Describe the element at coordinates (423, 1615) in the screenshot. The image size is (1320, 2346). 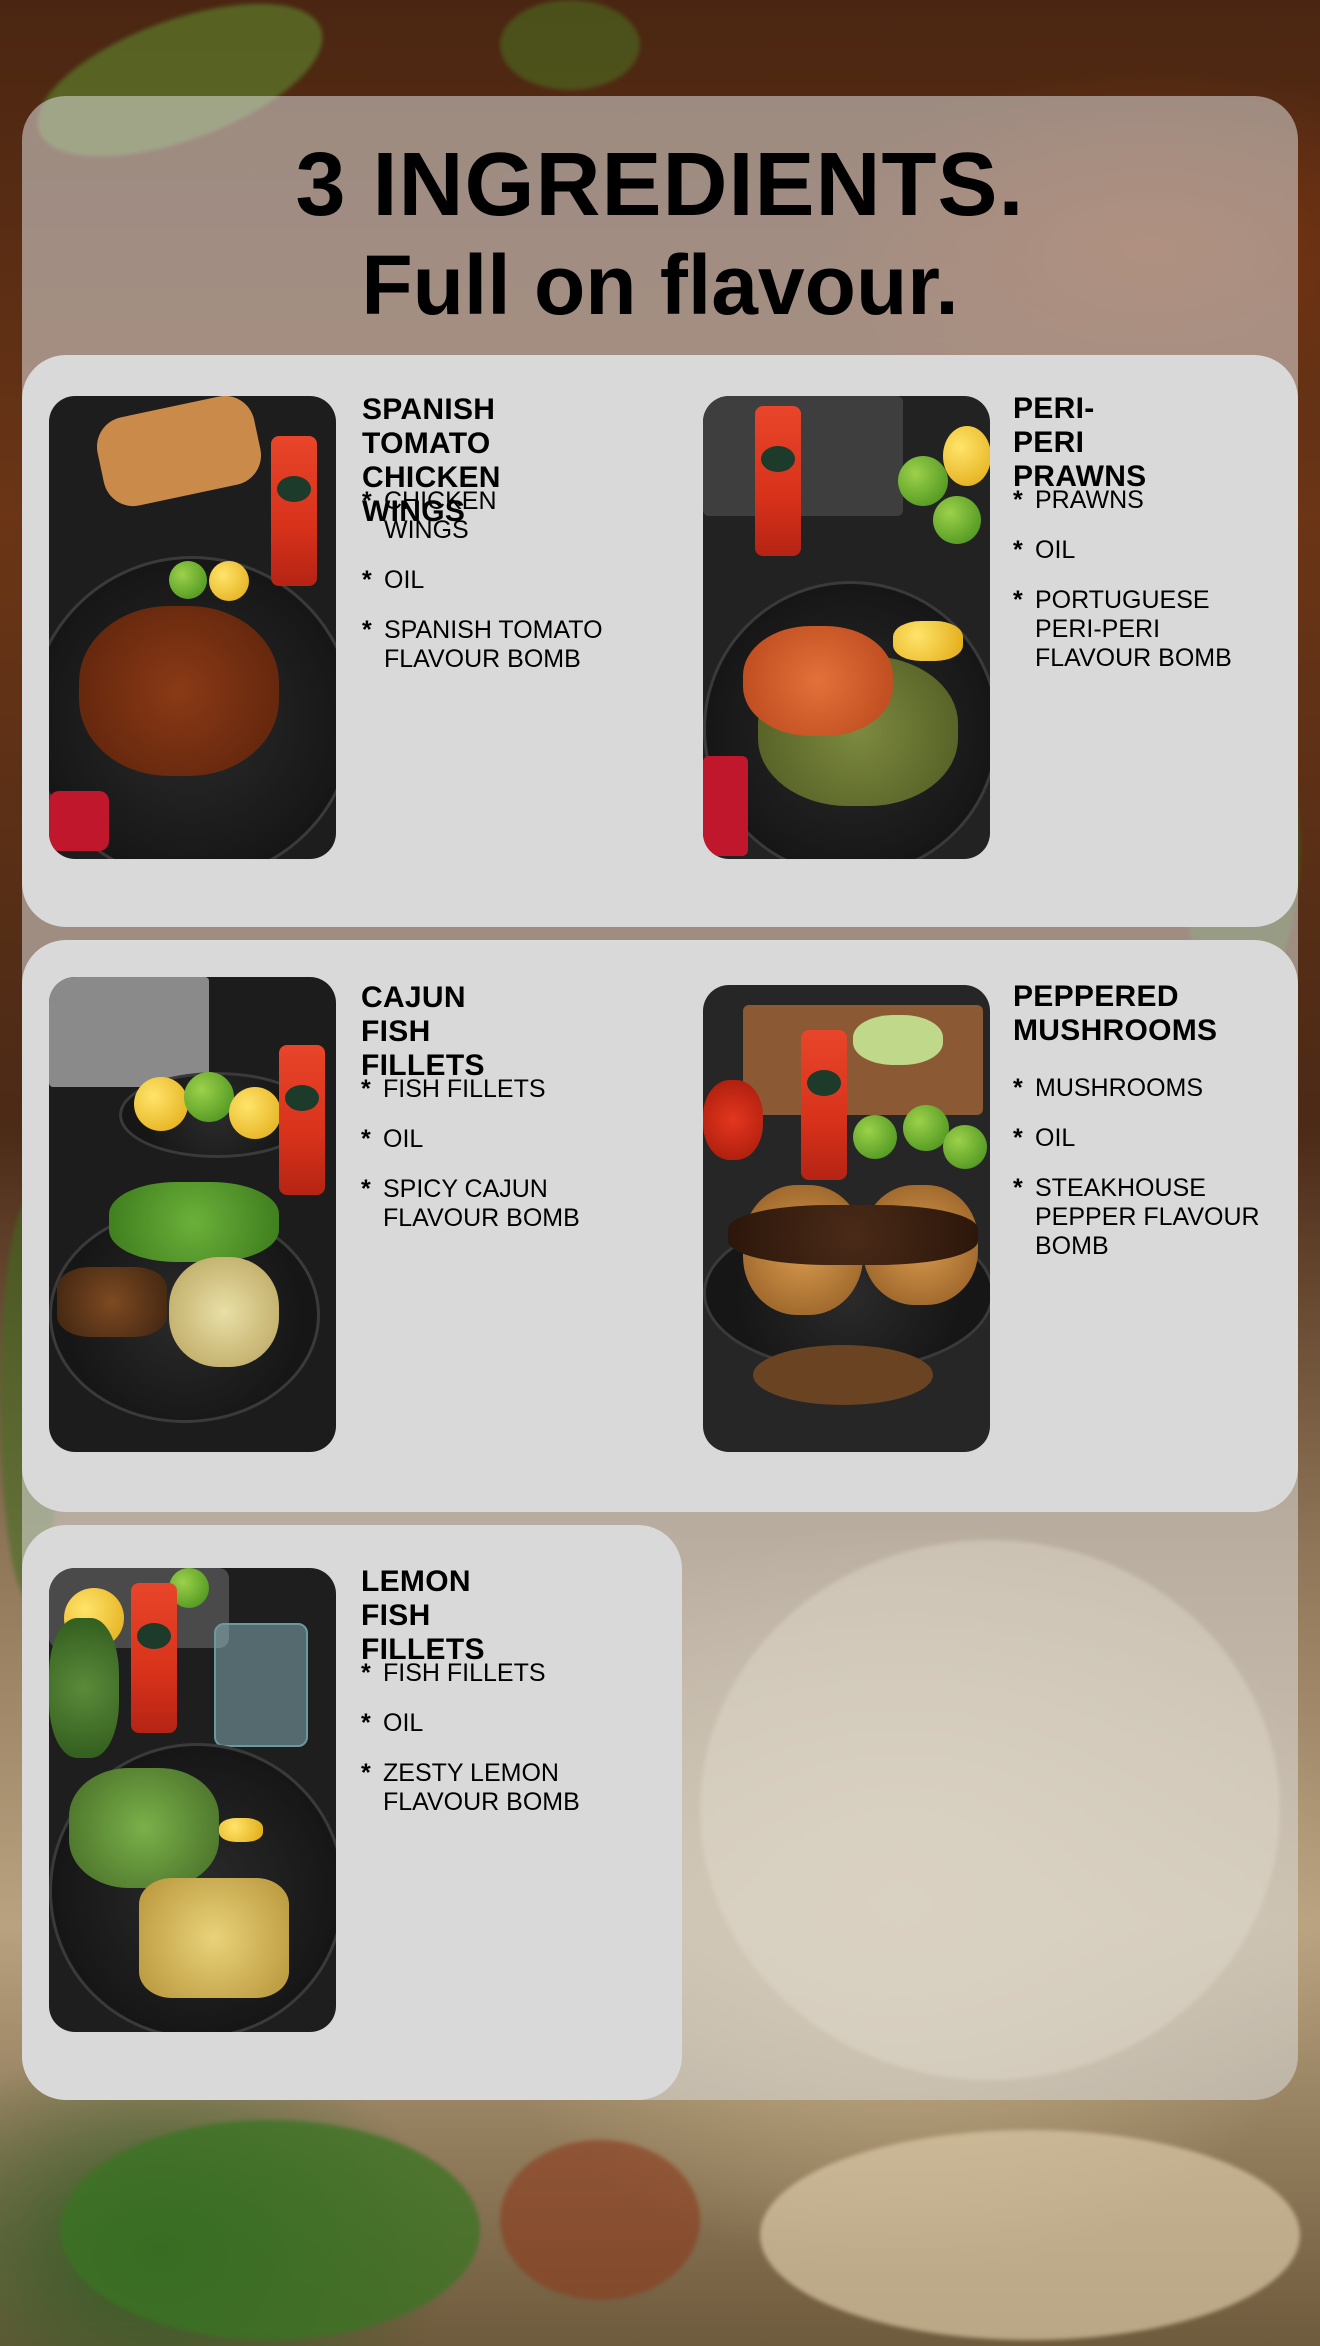
I see `recipe-title: LEMON FISH FILLETS` at that location.